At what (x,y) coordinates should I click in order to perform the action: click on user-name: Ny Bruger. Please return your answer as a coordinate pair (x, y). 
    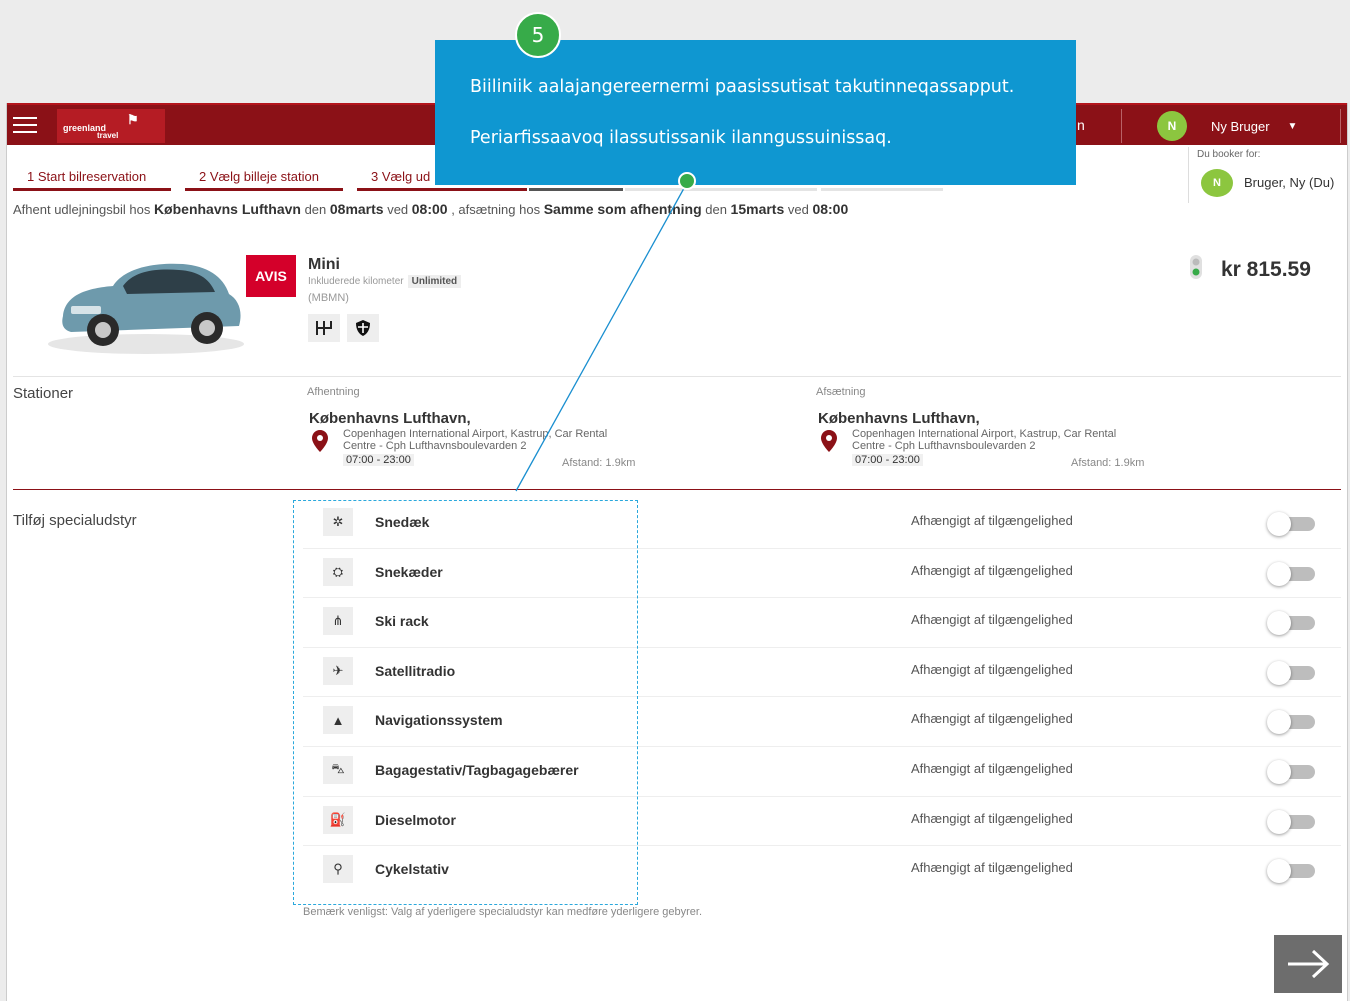
    Looking at the image, I should click on (1240, 126).